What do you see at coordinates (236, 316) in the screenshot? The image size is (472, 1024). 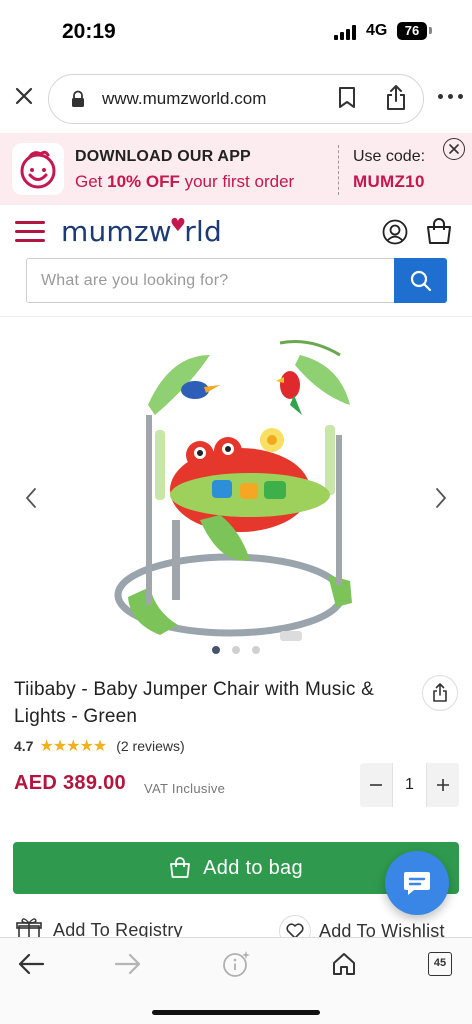 I see `header-divider` at bounding box center [236, 316].